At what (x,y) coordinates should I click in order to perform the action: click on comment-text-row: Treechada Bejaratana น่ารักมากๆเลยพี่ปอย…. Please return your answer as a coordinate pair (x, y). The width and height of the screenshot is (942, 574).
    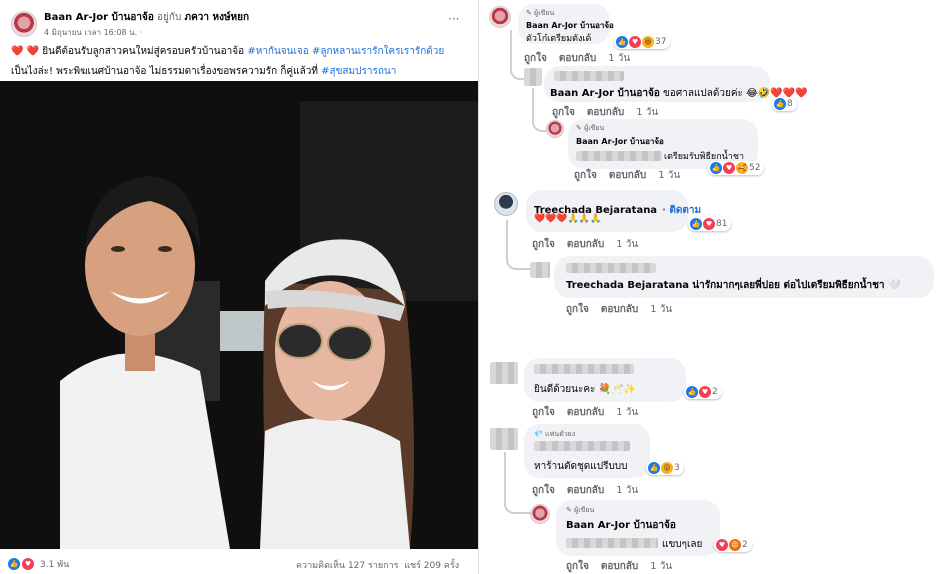
    Looking at the image, I should click on (733, 285).